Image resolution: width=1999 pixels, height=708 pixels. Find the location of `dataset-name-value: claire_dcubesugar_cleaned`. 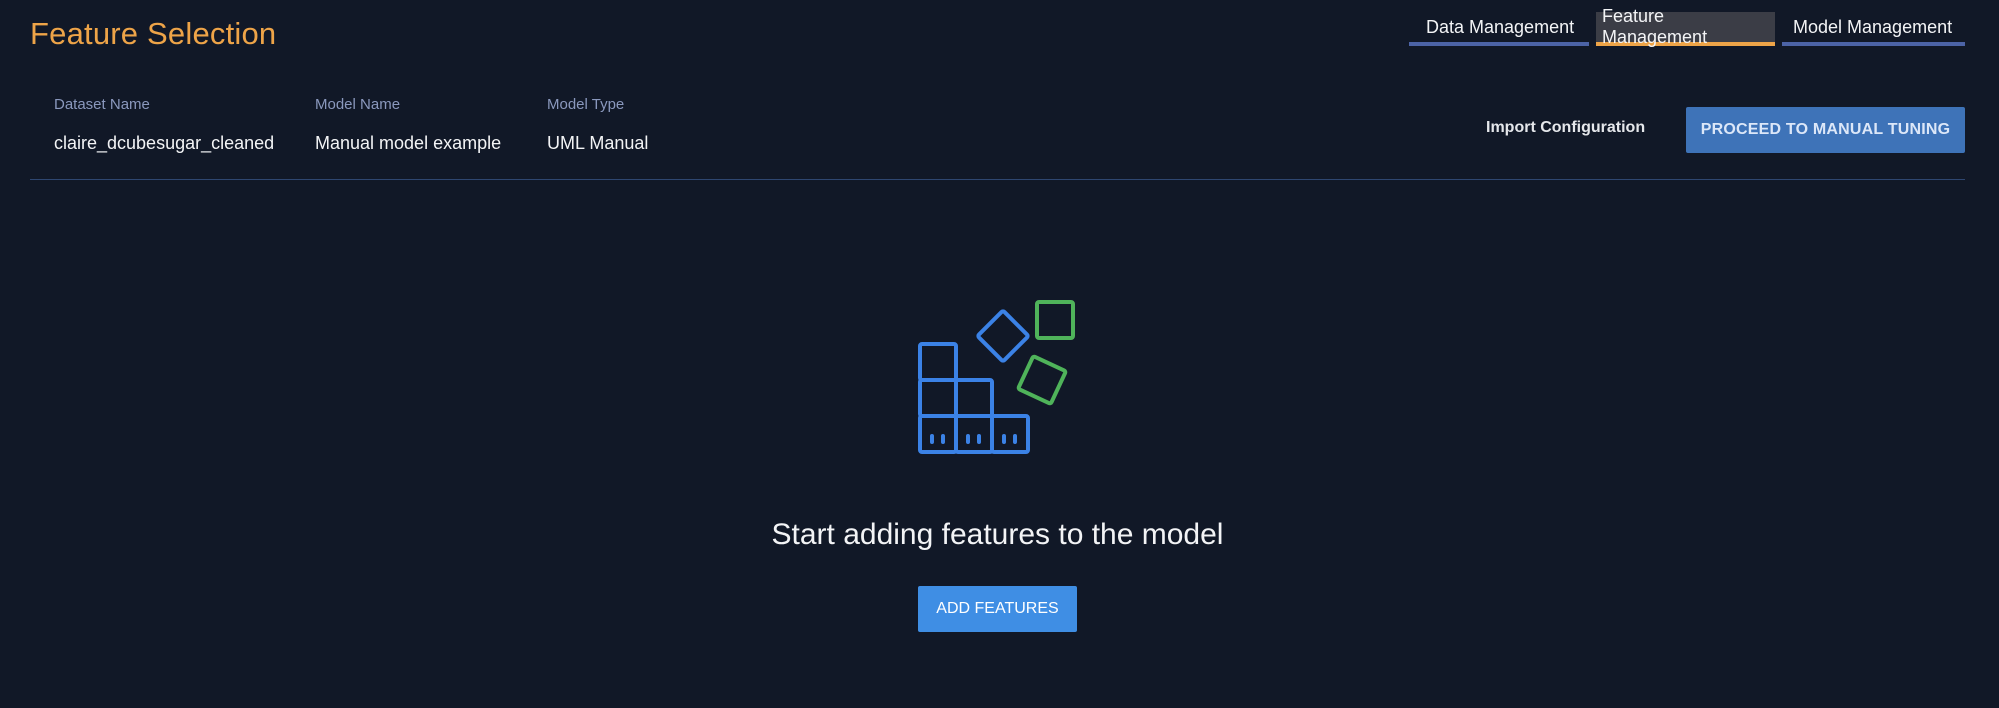

dataset-name-value: claire_dcubesugar_cleaned is located at coordinates (164, 143).